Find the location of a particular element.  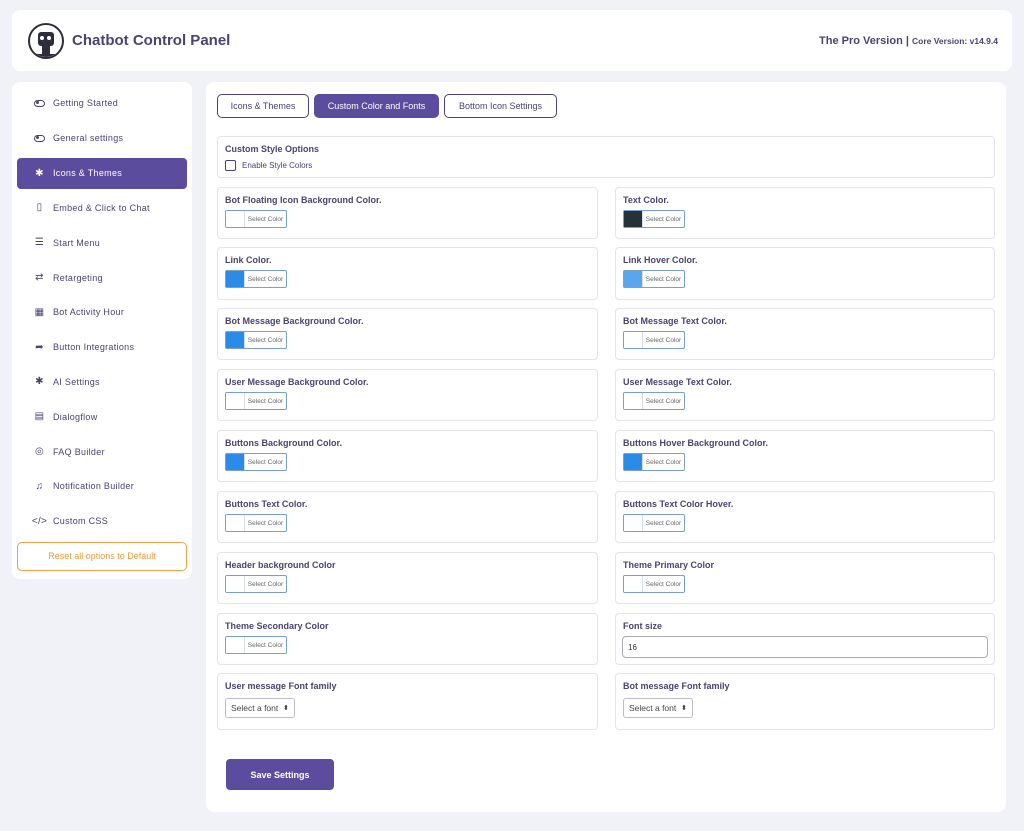

sidebar-item-faq-builder: ◎ FAQ Builder is located at coordinates (102, 451).